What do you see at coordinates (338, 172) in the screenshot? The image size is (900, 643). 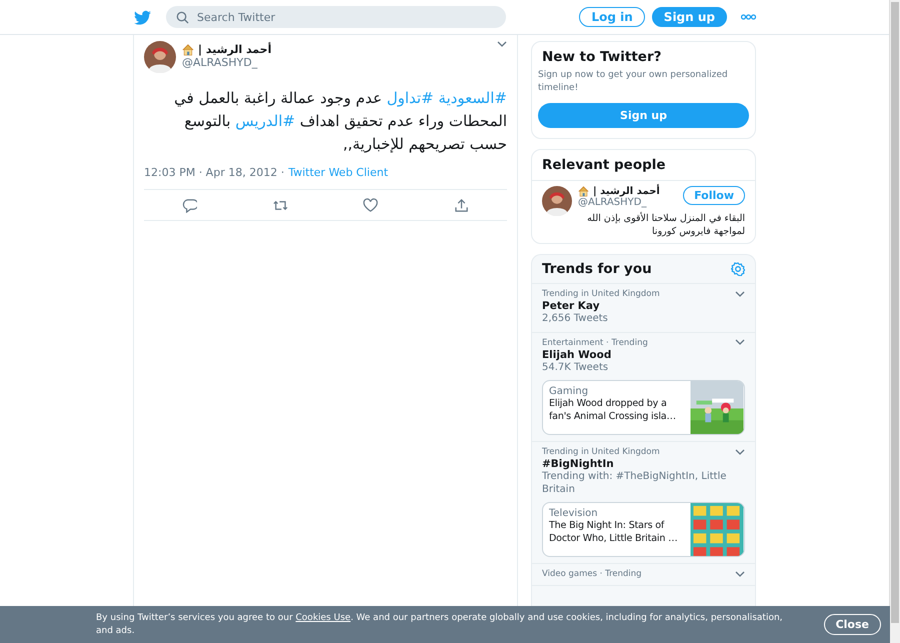 I see `source-link: Twitter Web Client` at bounding box center [338, 172].